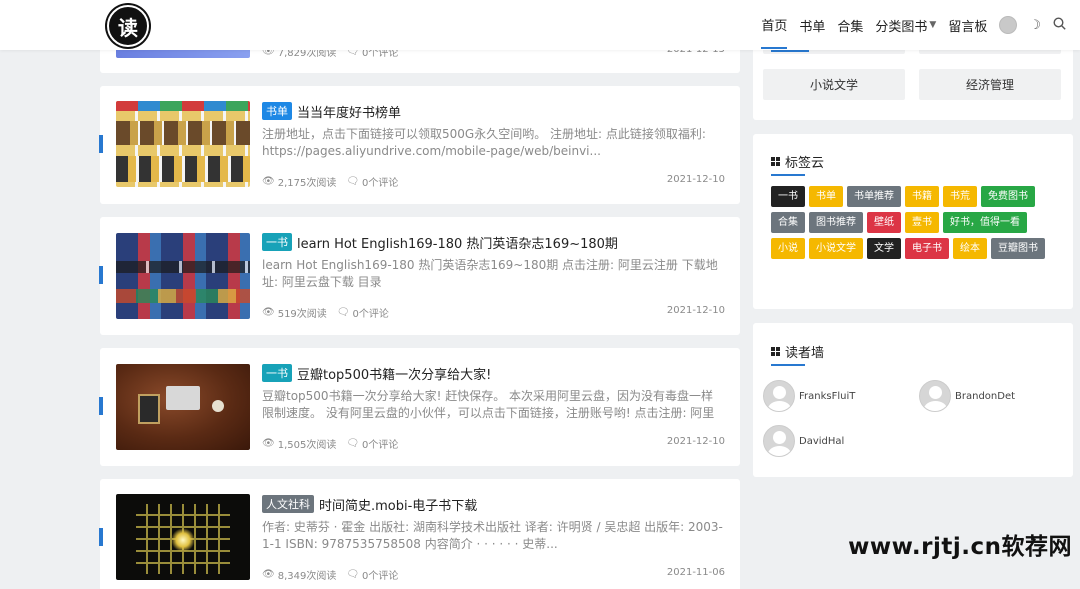 This screenshot has height=589, width=1080. I want to click on tag-cloud-item: 书籍, so click(922, 196).